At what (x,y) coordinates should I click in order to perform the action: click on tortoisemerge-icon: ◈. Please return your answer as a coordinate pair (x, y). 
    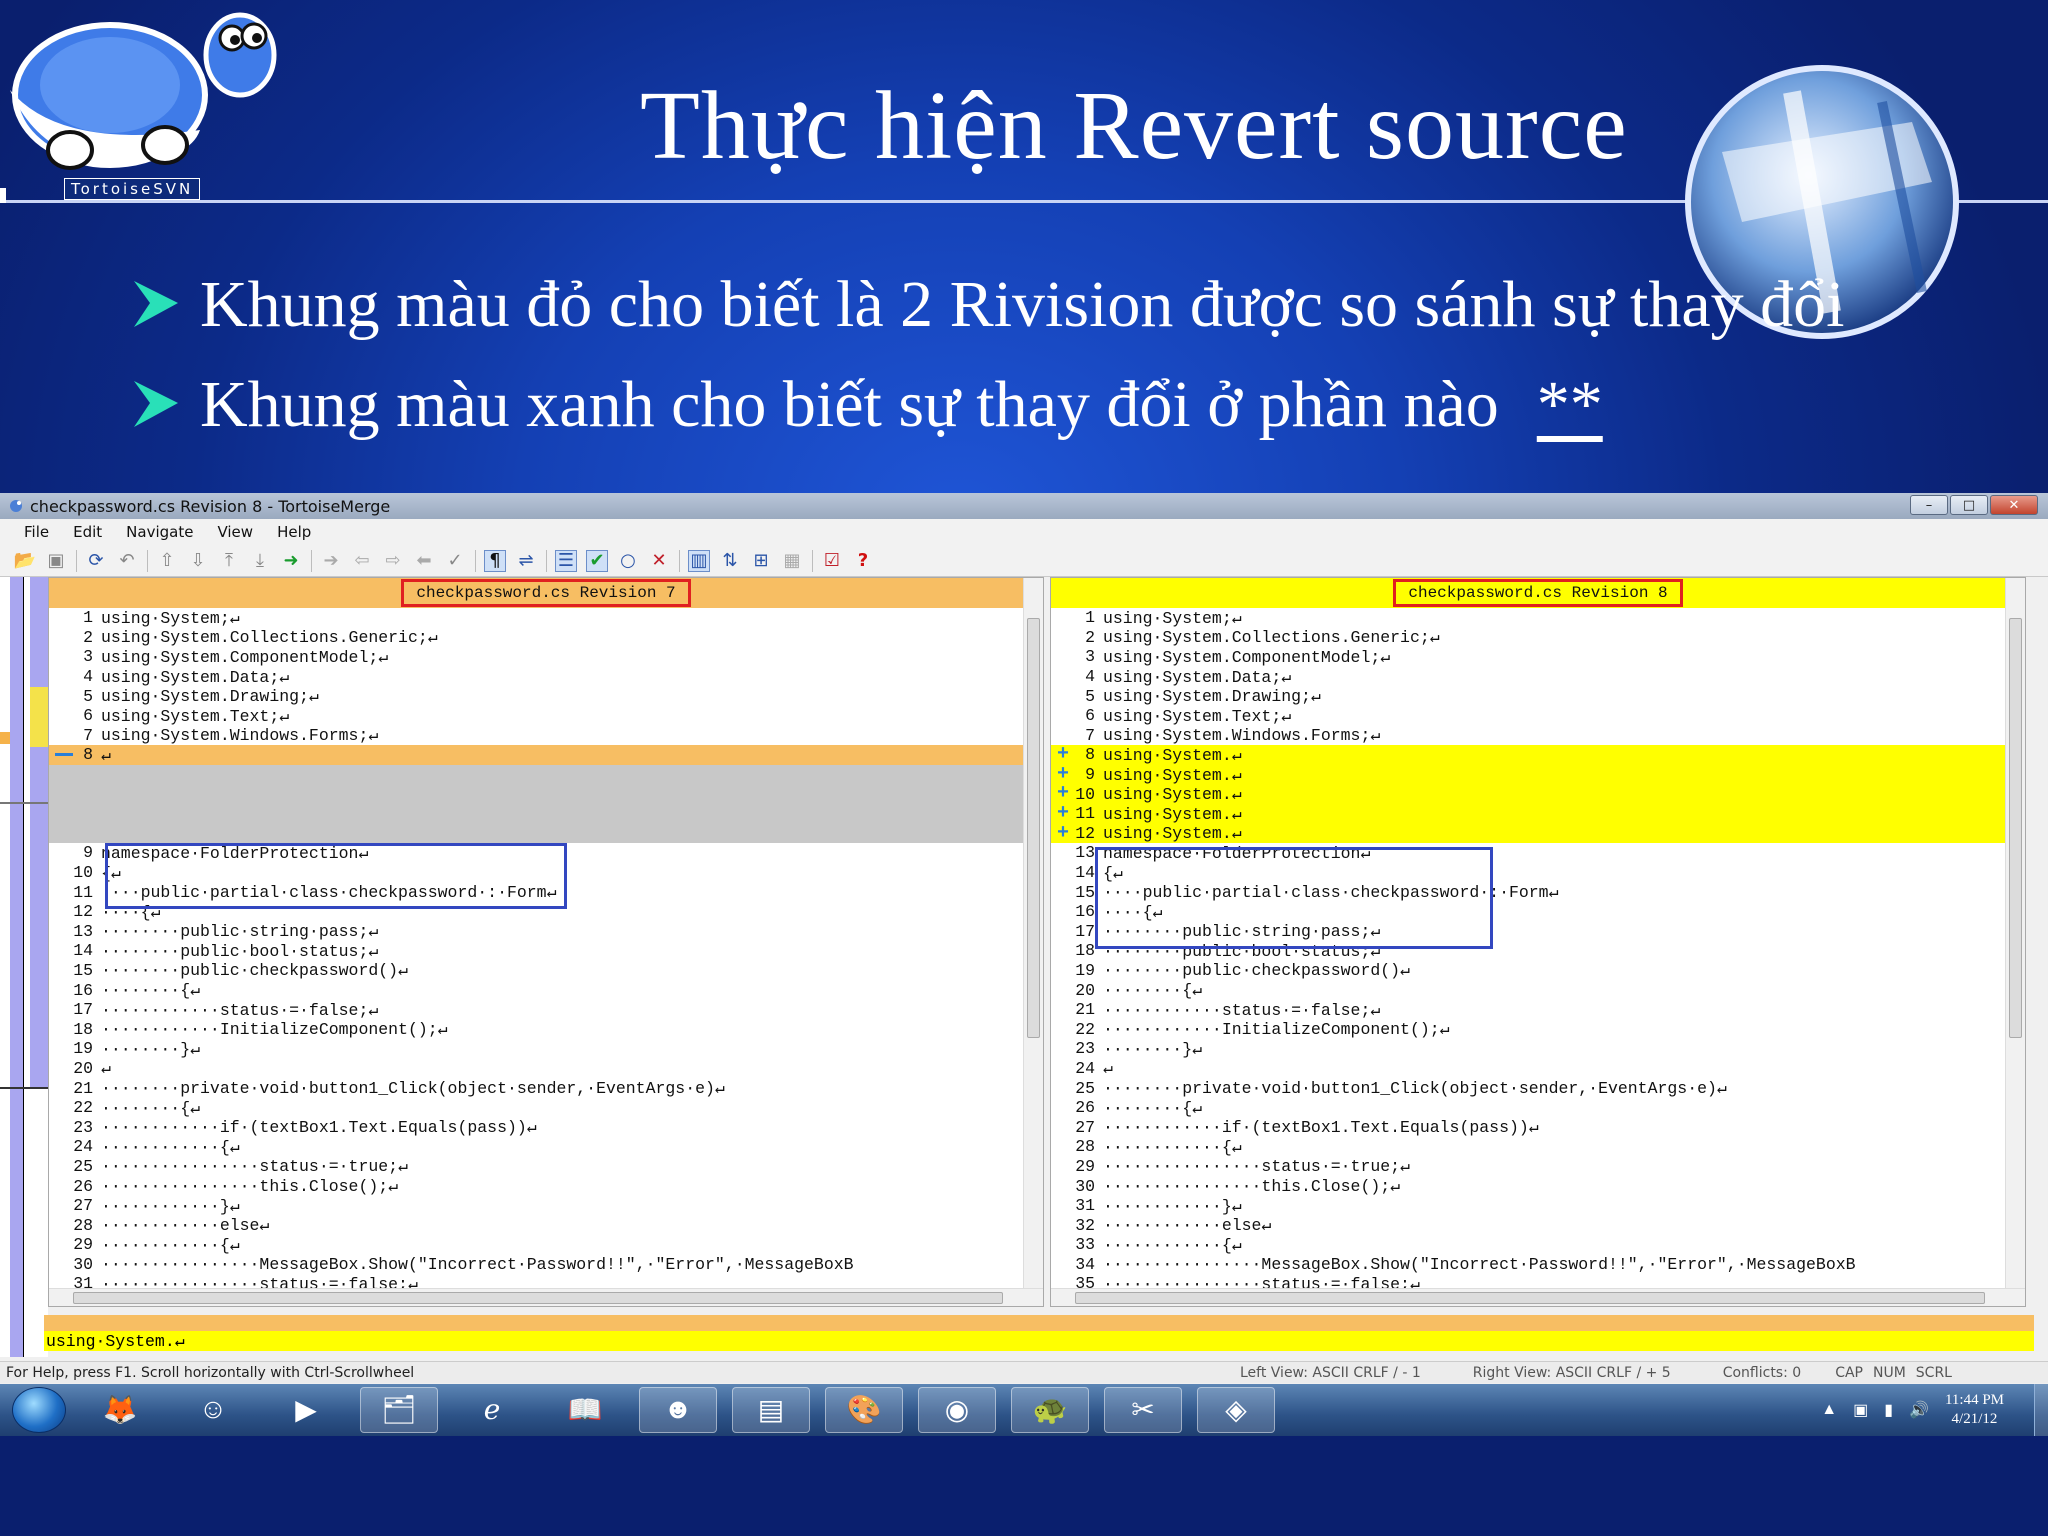
    Looking at the image, I should click on (1236, 1410).